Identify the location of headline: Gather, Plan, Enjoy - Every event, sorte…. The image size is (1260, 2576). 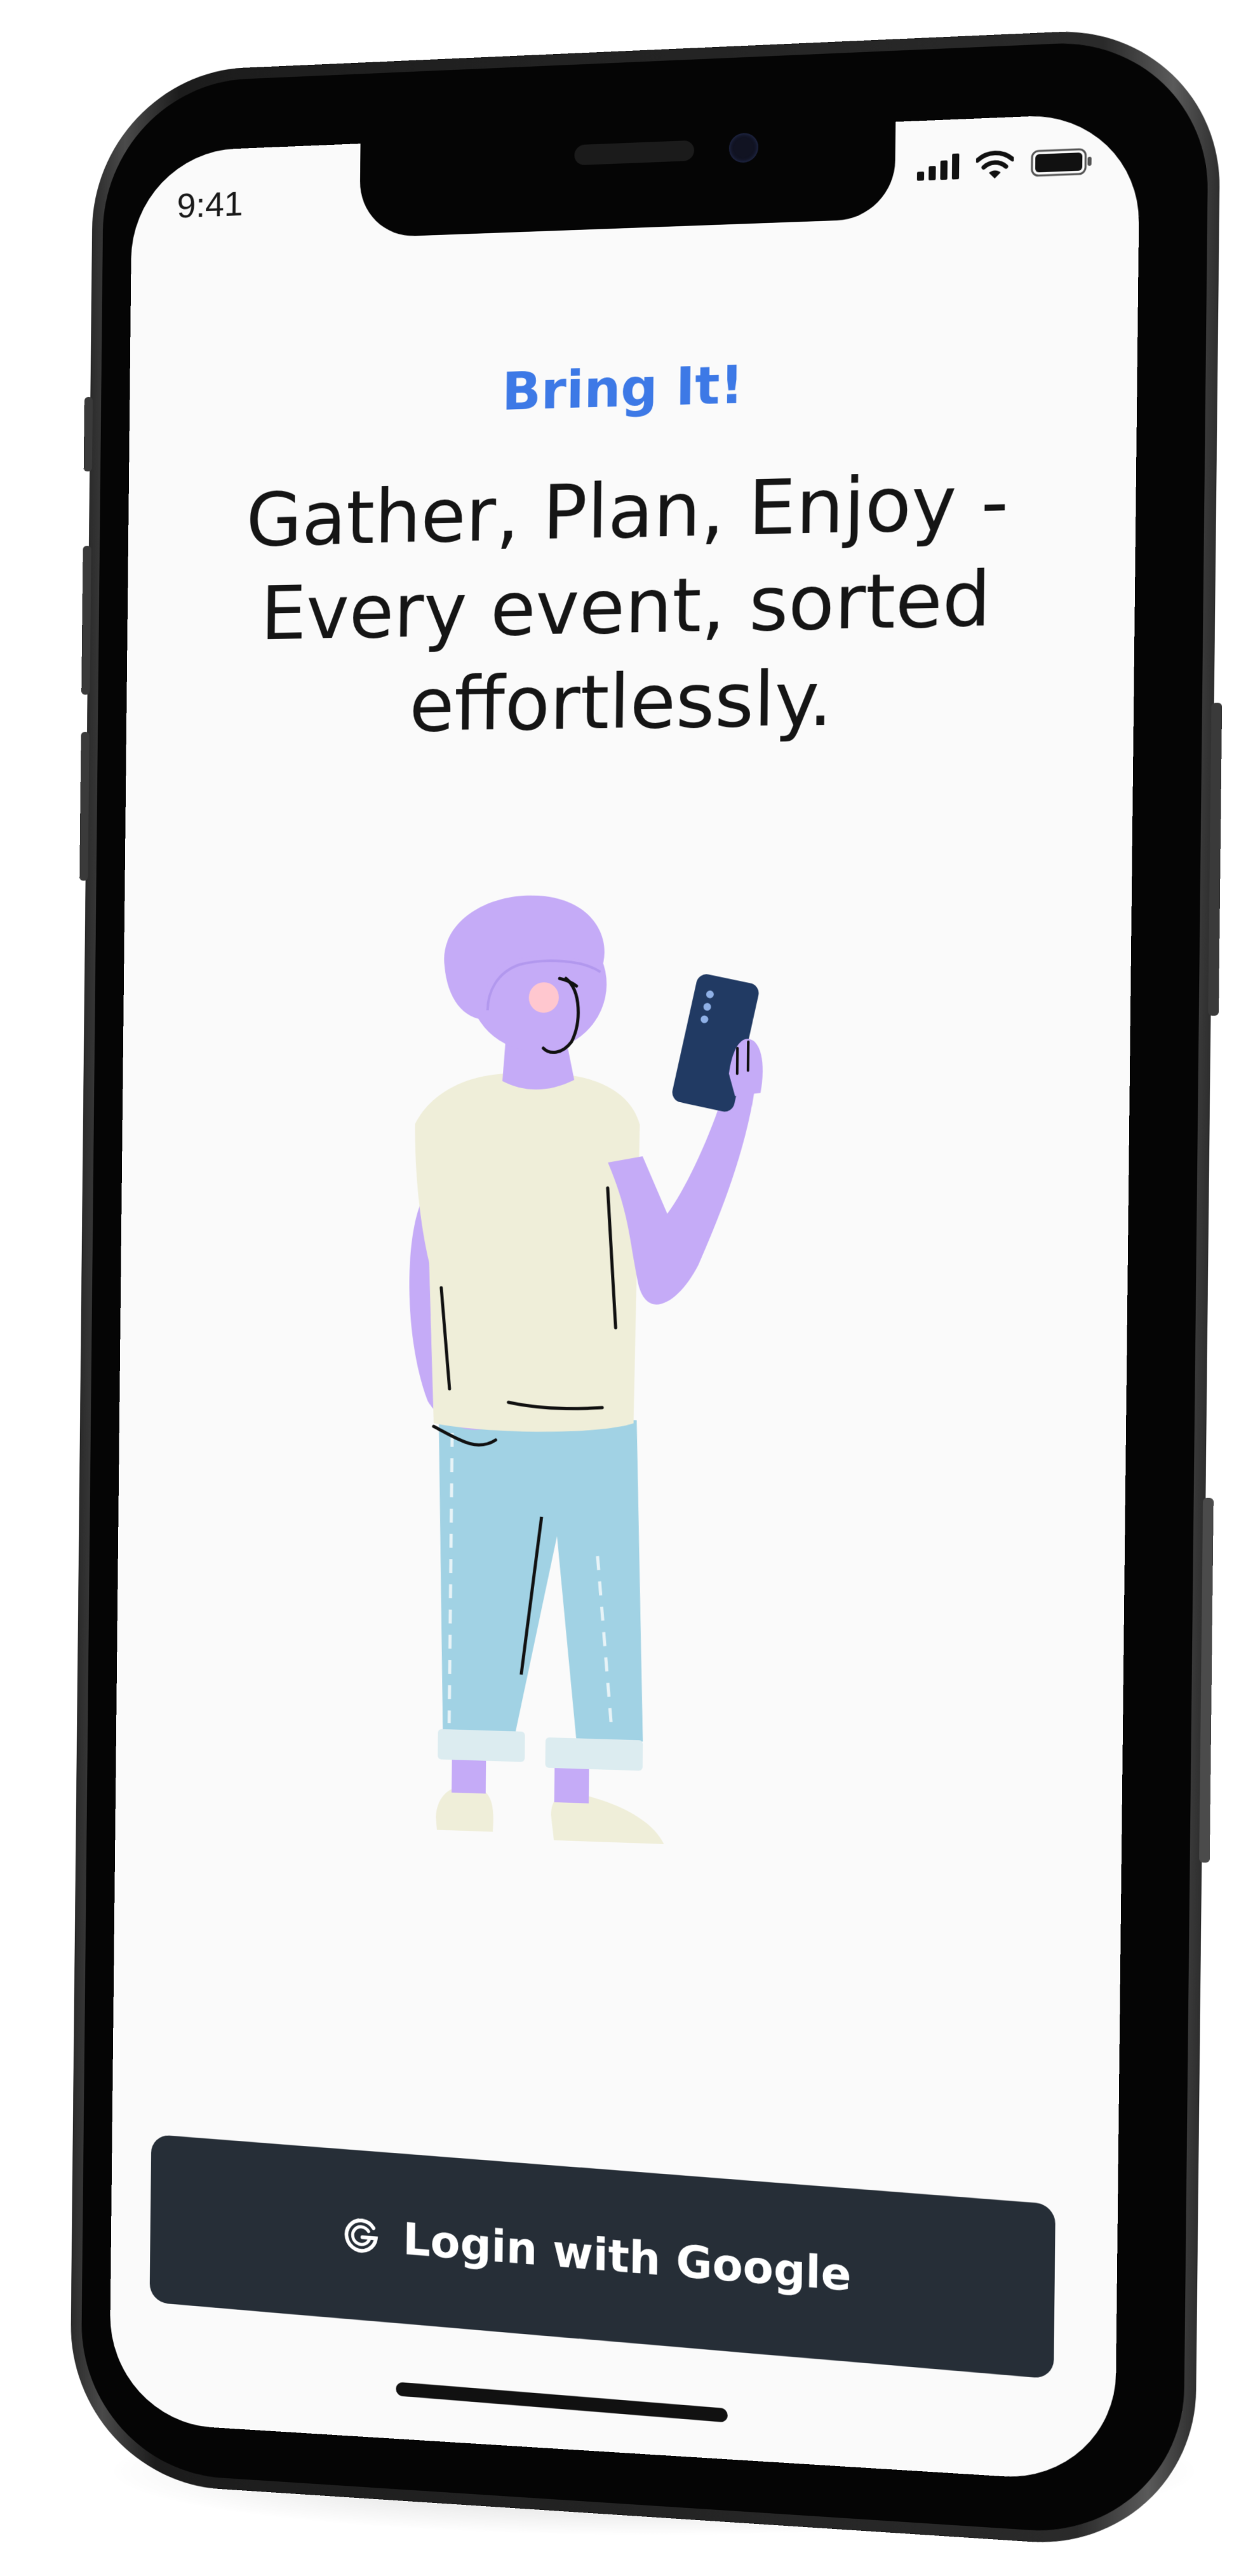
(627, 603).